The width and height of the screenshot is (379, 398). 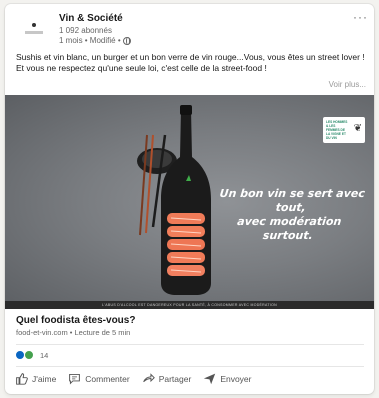 I want to click on slogan-line-1: Un bon vin se sert avec tout,, so click(x=292, y=200).